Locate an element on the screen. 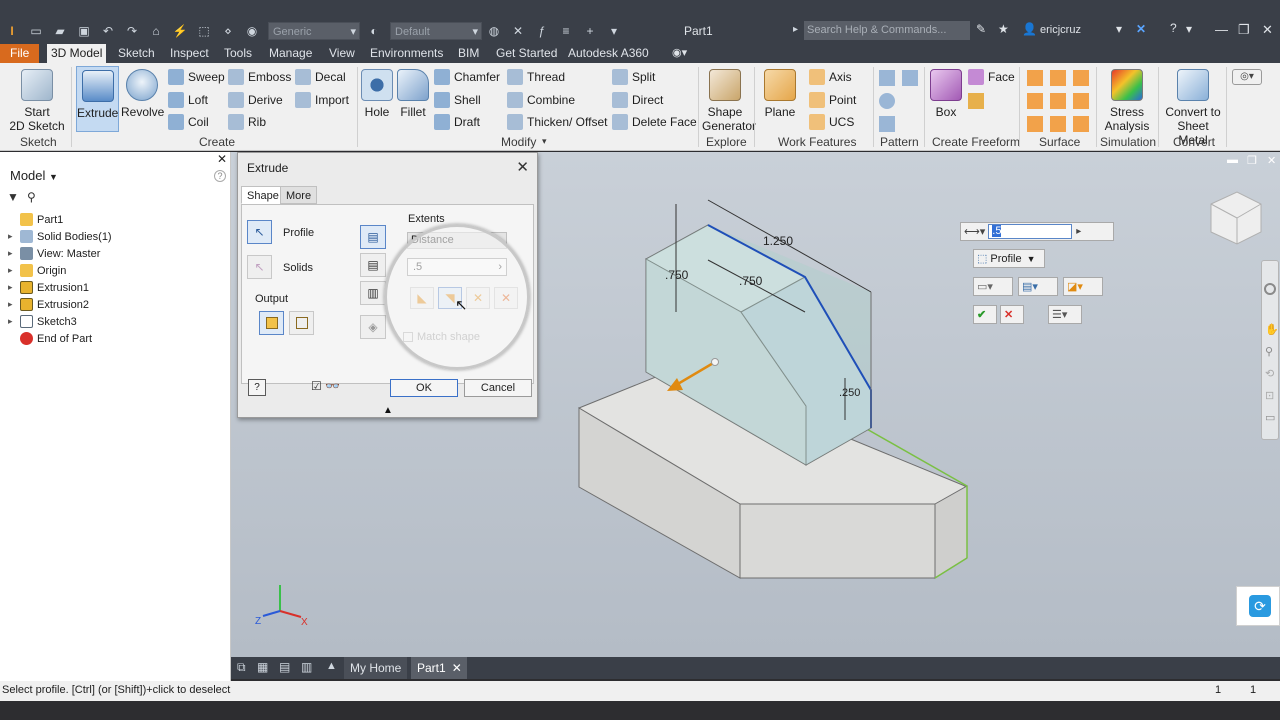 This screenshot has width=1280, height=720. ucs-button: UCS is located at coordinates (831, 122).